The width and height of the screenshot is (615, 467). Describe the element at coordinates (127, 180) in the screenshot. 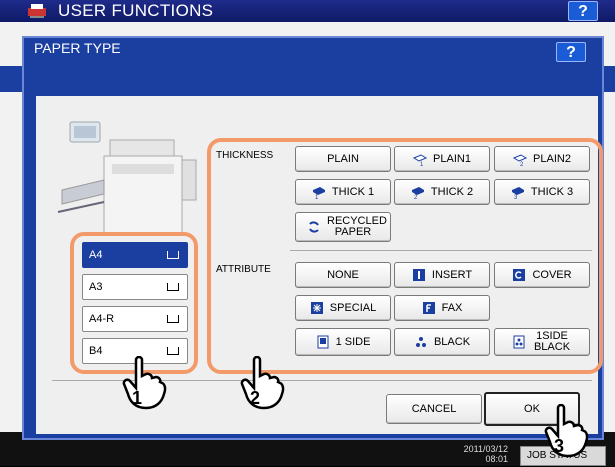

I see `copier-illustration` at that location.